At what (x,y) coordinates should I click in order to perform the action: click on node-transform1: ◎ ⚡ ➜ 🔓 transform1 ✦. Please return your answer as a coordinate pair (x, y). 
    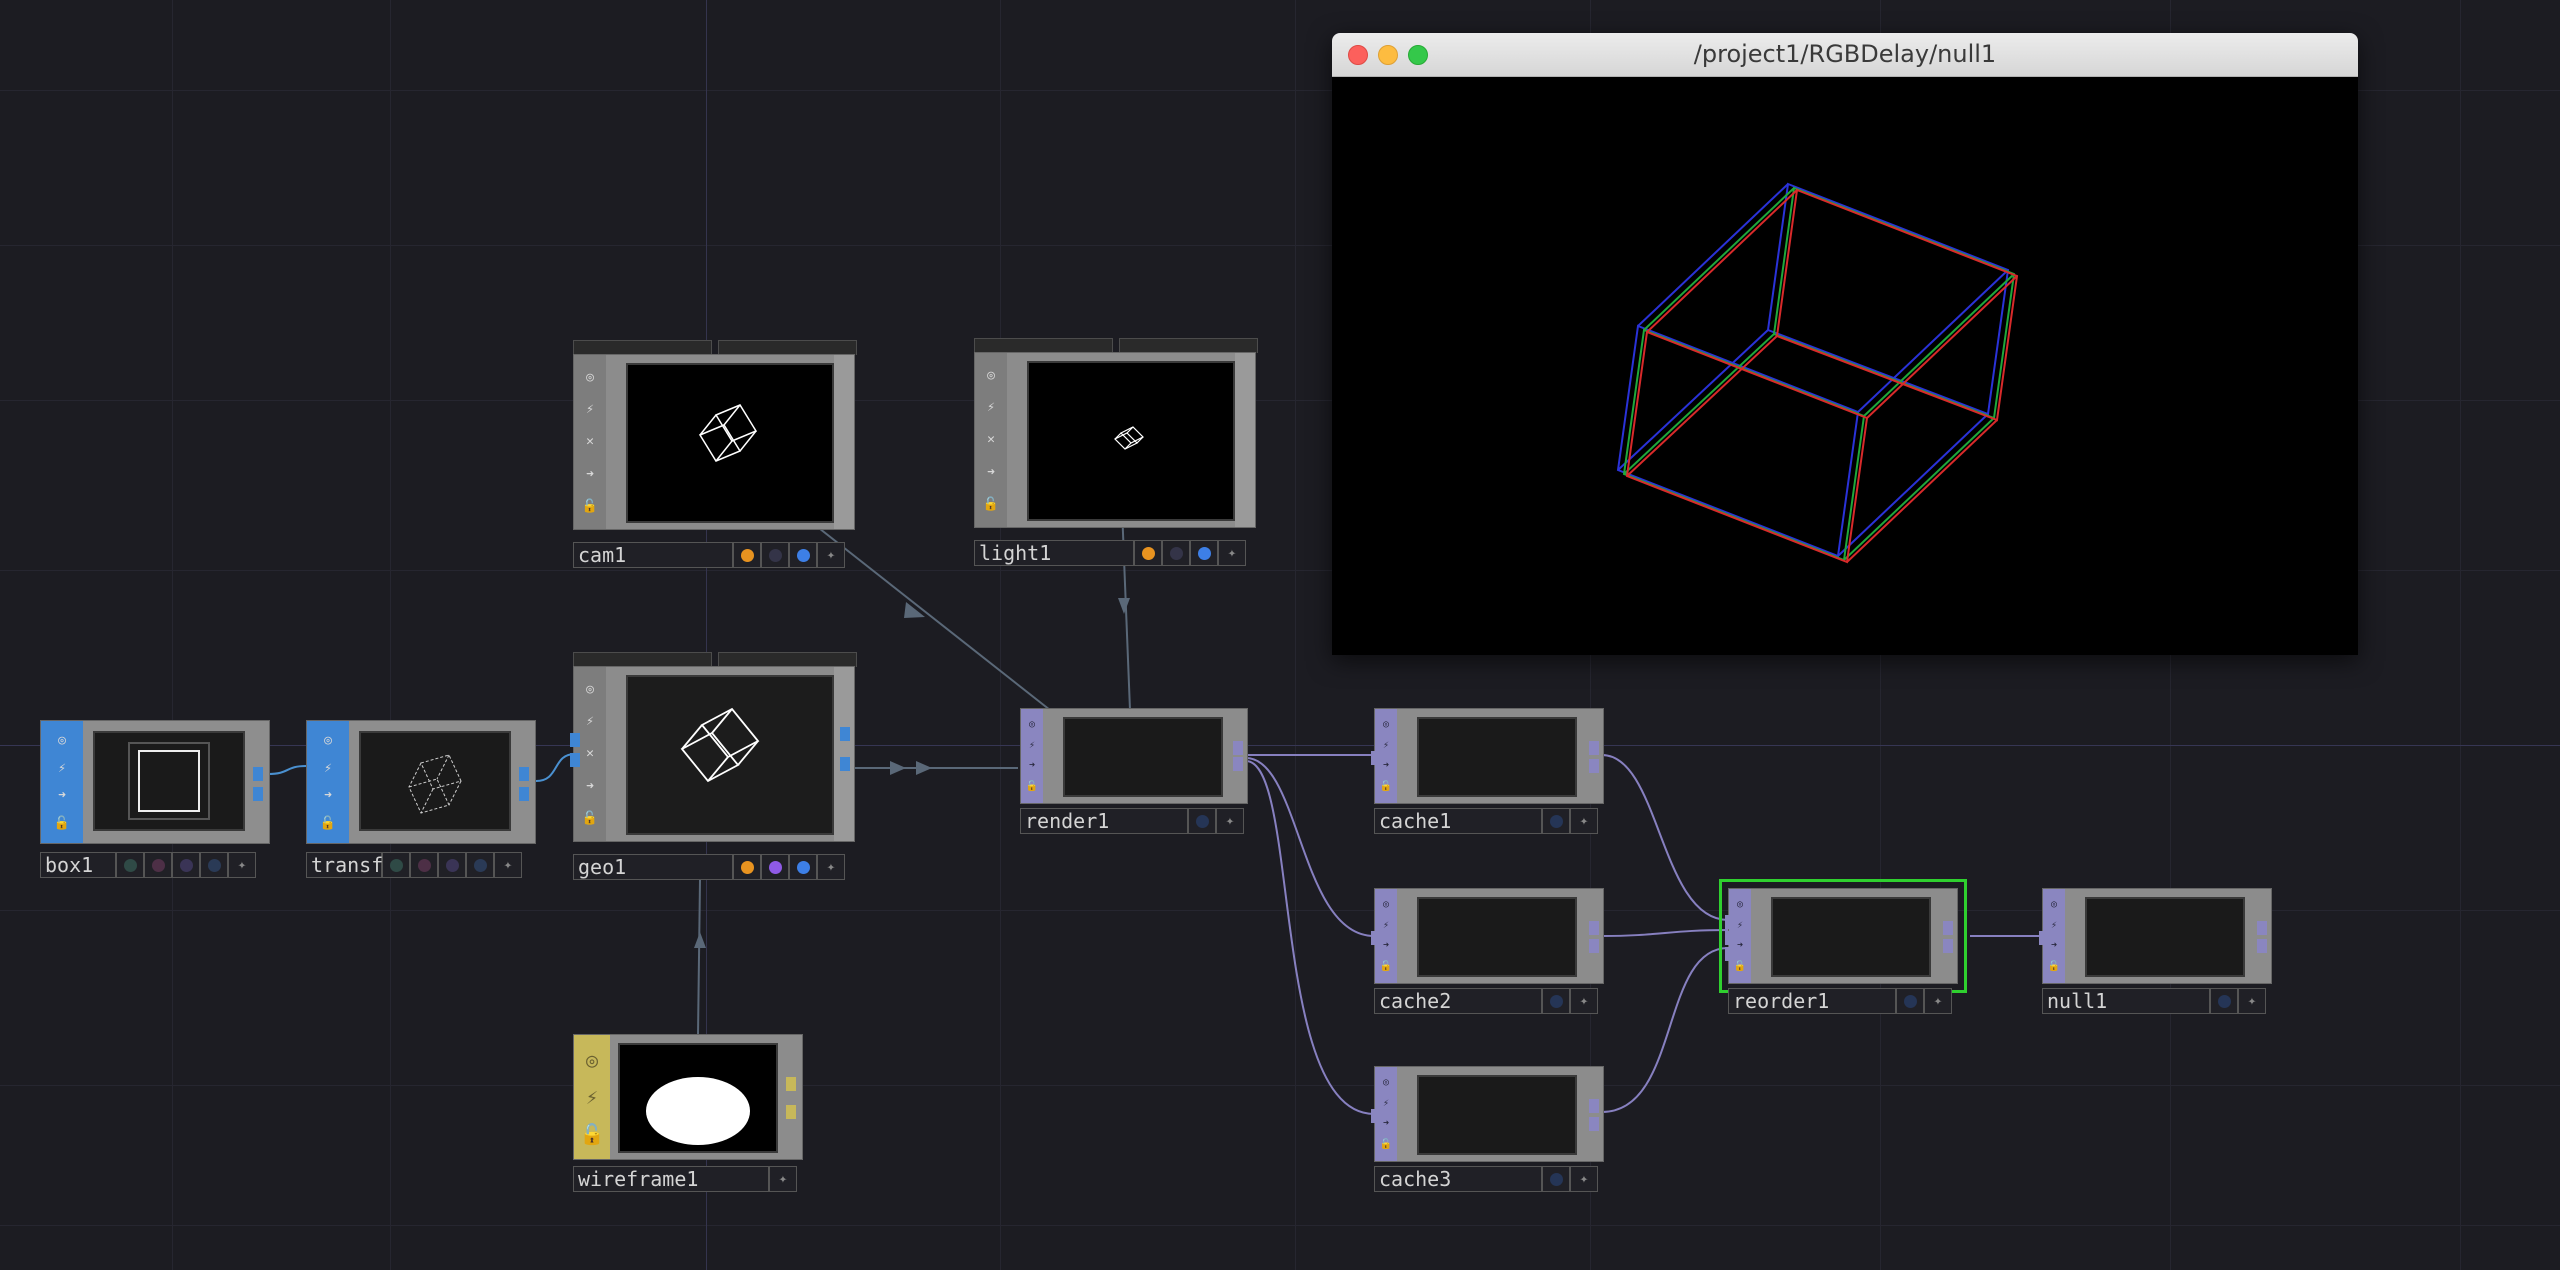
    Looking at the image, I should click on (421, 799).